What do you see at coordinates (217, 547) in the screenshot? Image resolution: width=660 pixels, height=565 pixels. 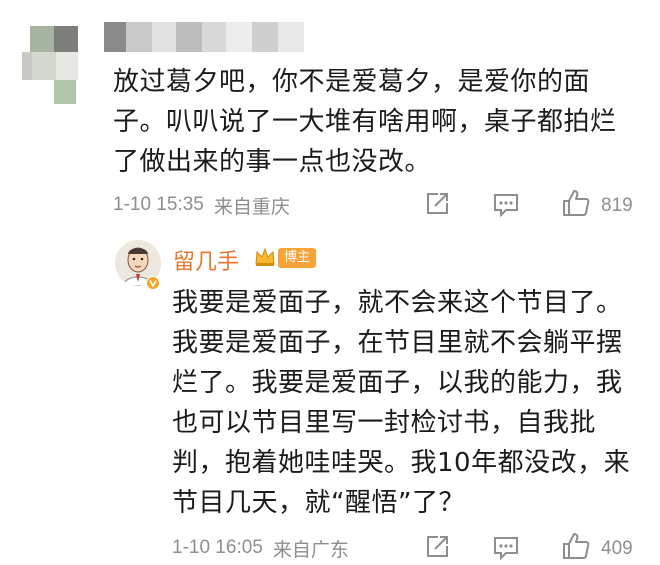 I see `reply-time: 1-10 16:05` at bounding box center [217, 547].